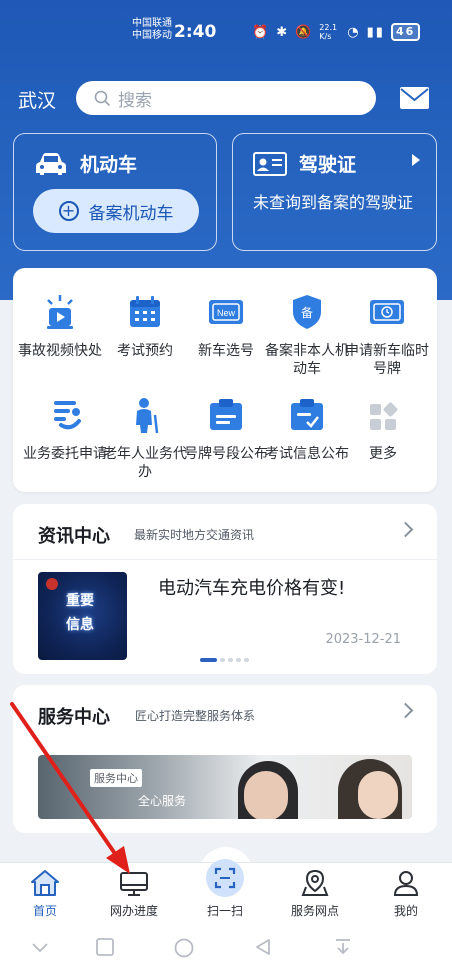  I want to click on clock: 2:40, so click(195, 32).